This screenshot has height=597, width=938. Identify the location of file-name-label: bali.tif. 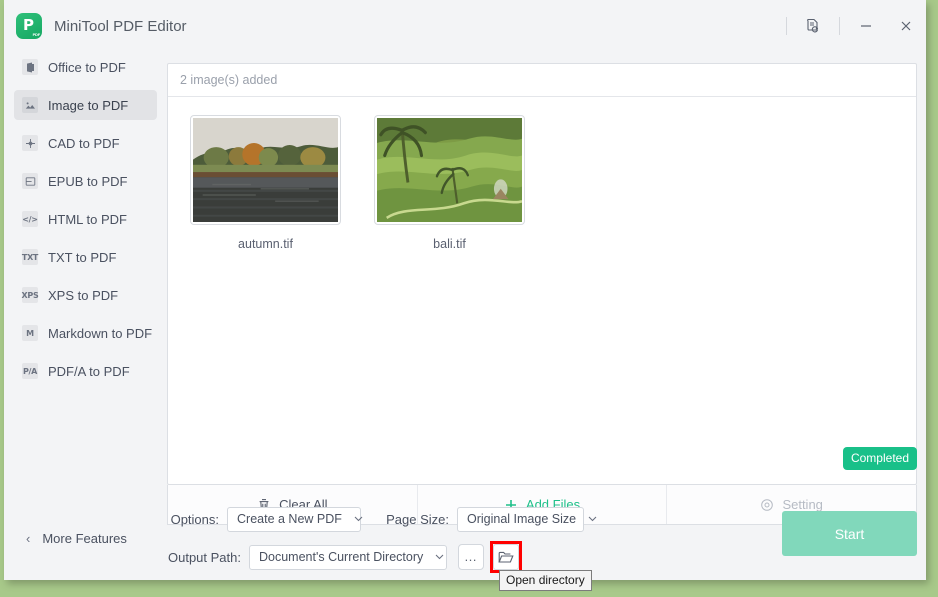
(449, 244).